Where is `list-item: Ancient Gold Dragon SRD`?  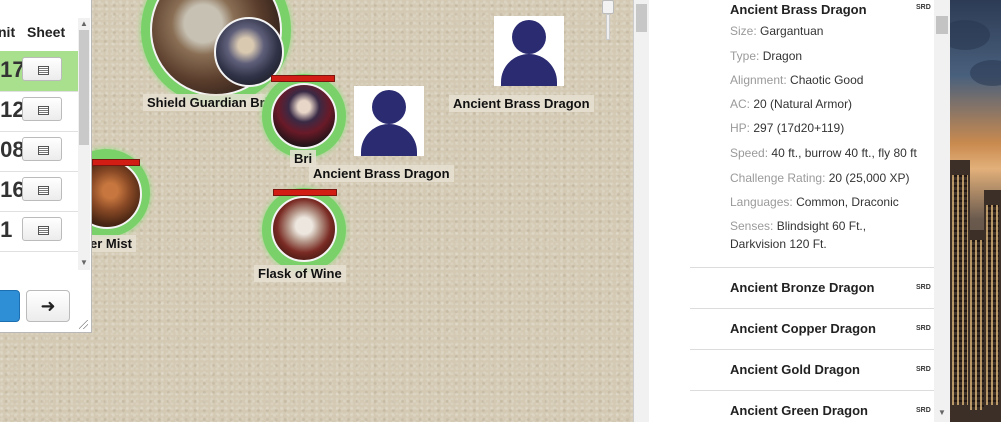 list-item: Ancient Gold Dragon SRD is located at coordinates (812, 370).